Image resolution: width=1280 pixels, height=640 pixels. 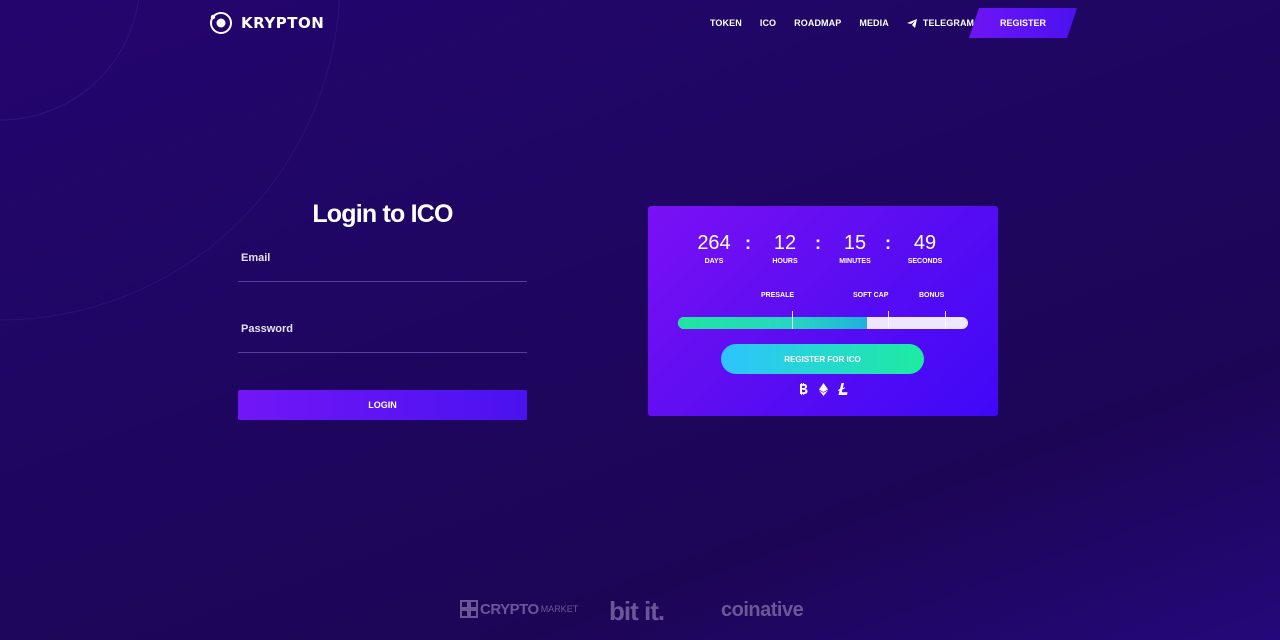 I want to click on ico-progress-bar, so click(x=823, y=323).